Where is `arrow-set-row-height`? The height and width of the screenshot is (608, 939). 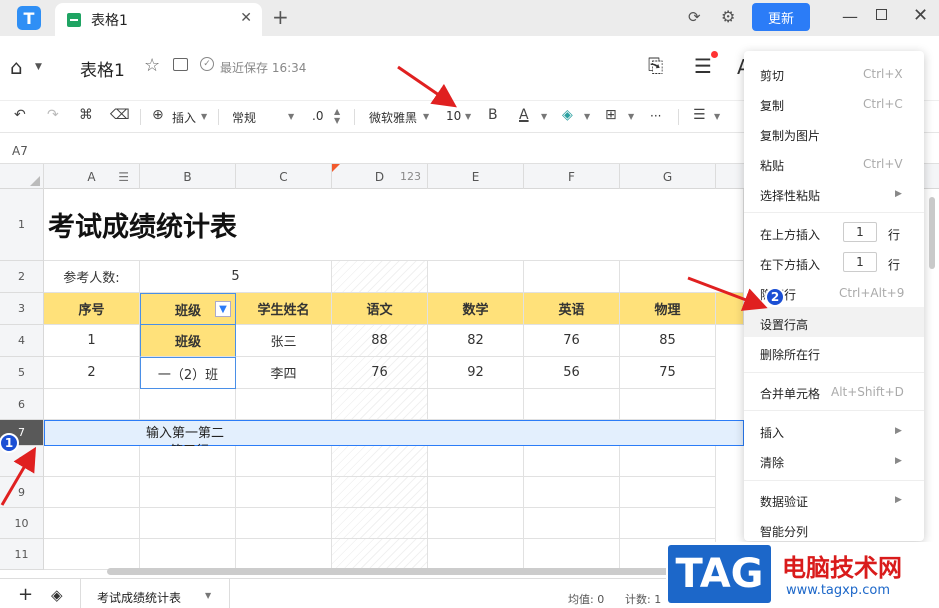 arrow-set-row-height is located at coordinates (727, 293).